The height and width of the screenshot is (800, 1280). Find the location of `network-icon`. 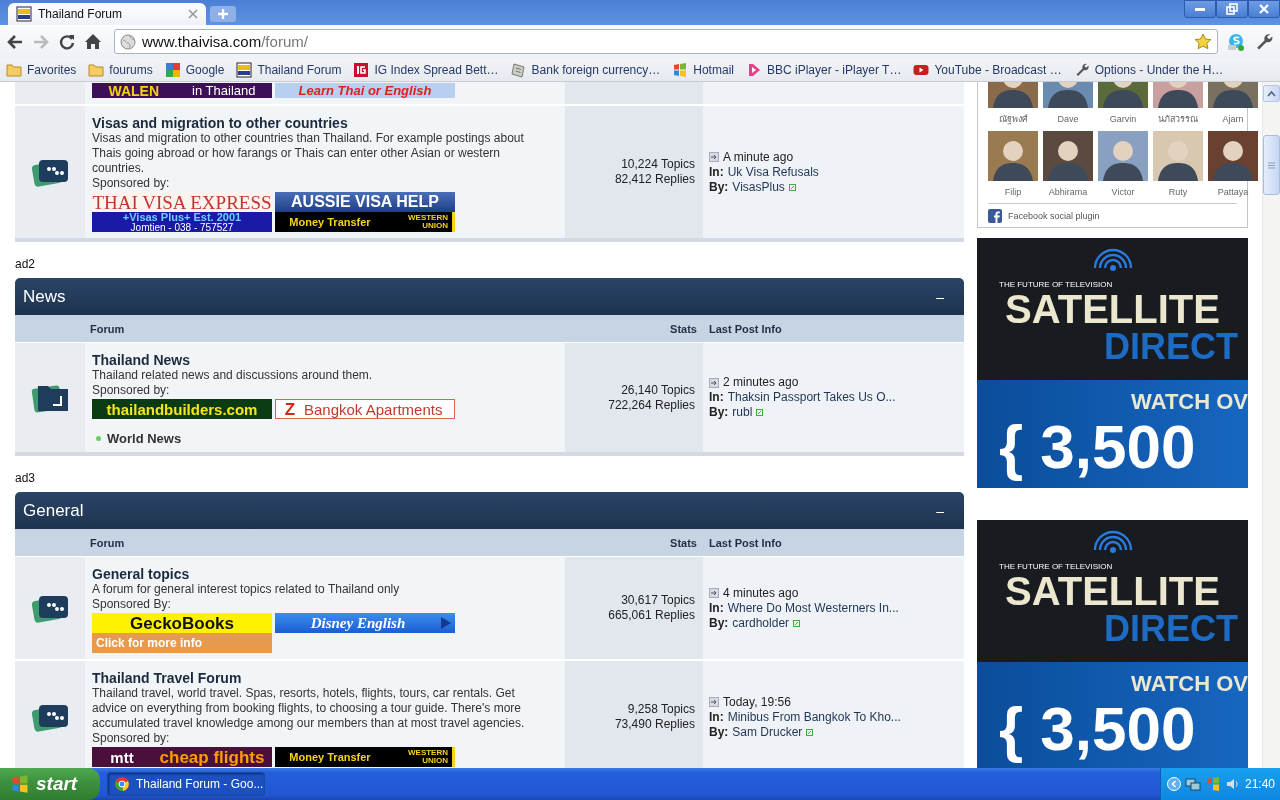

network-icon is located at coordinates (1193, 784).